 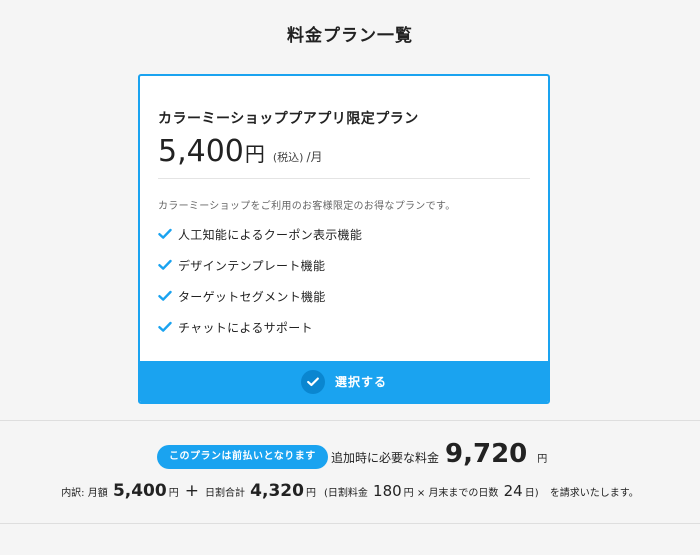 What do you see at coordinates (350, 36) in the screenshot?
I see `page-title: 料金プラン一覧` at bounding box center [350, 36].